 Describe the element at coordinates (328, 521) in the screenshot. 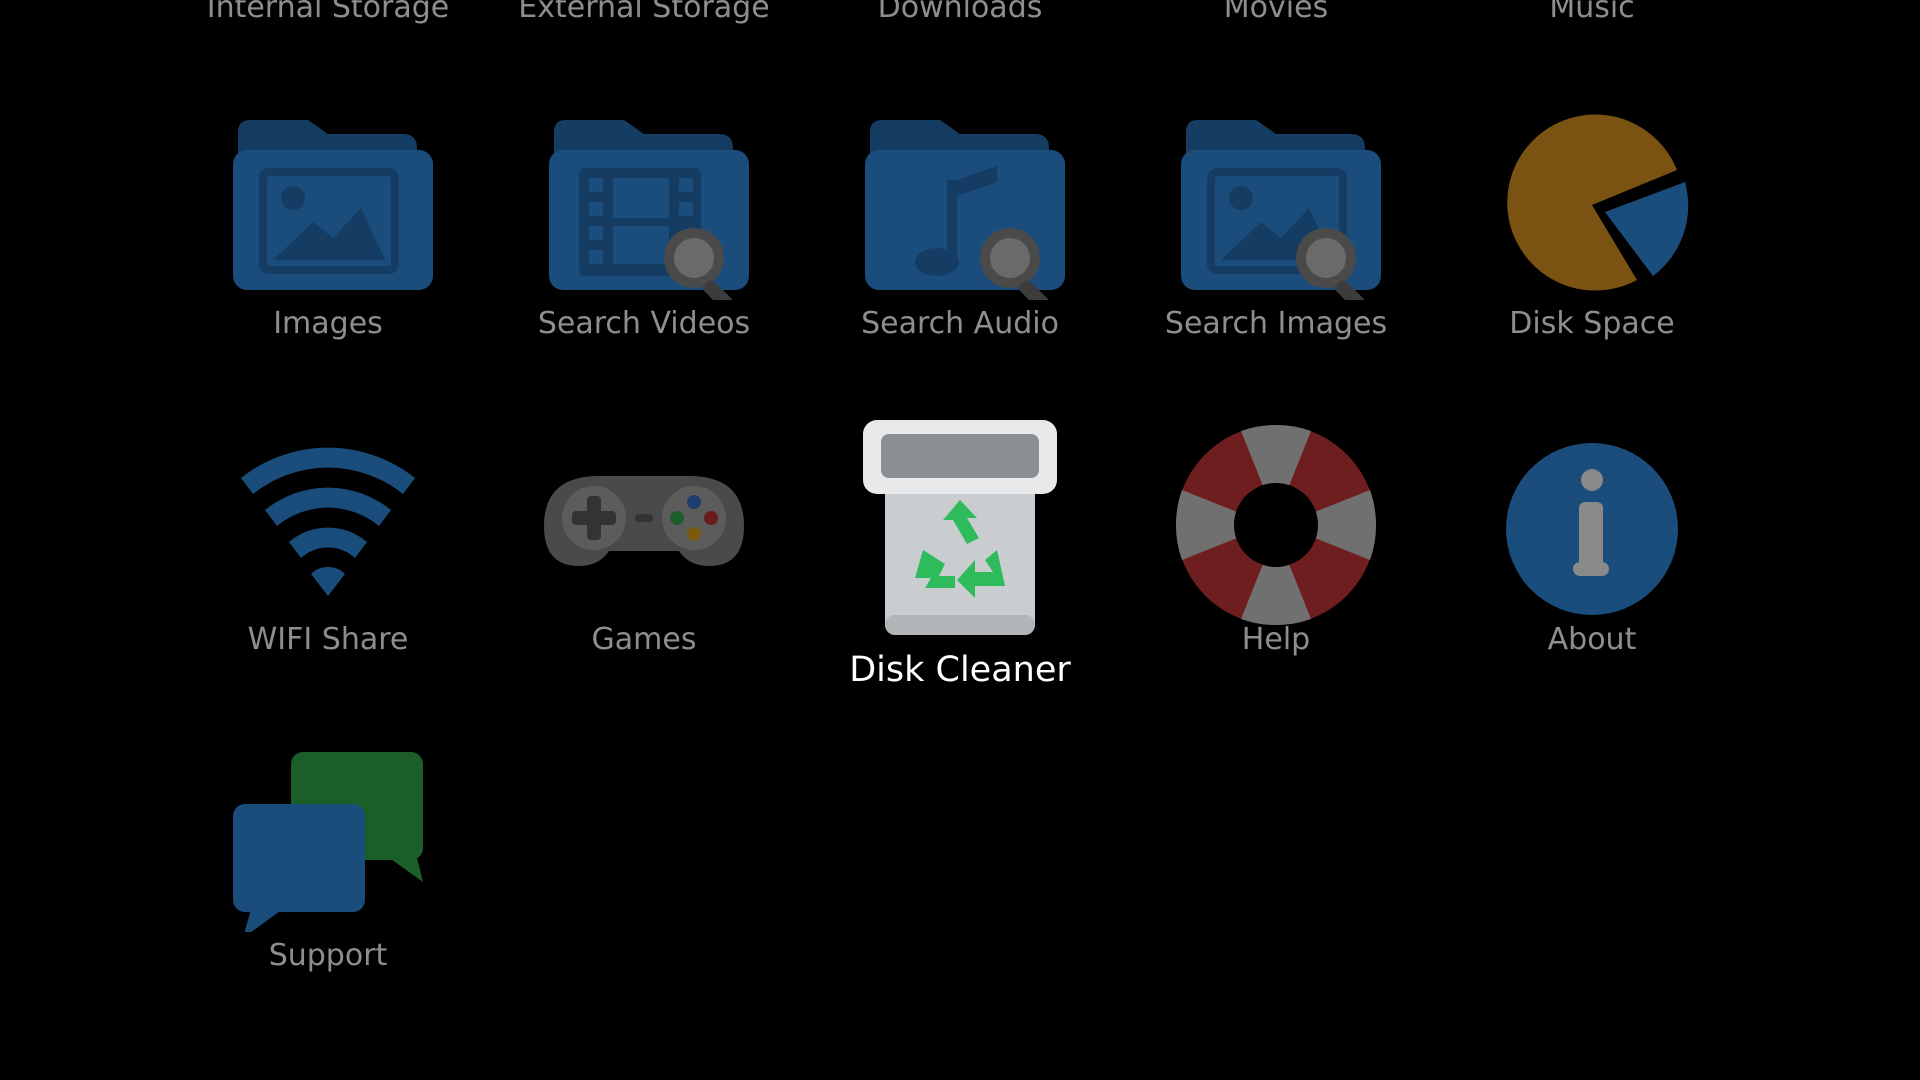

I see `wifi-icon` at that location.